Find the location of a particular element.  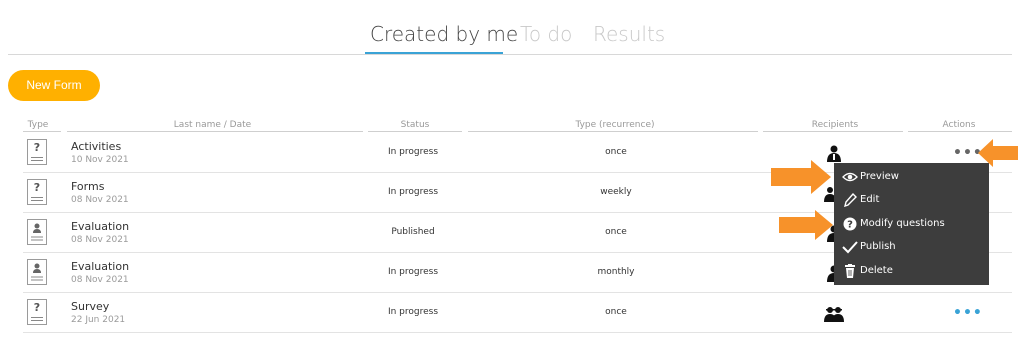

actions-menu-button: ••• is located at coordinates (968, 313).